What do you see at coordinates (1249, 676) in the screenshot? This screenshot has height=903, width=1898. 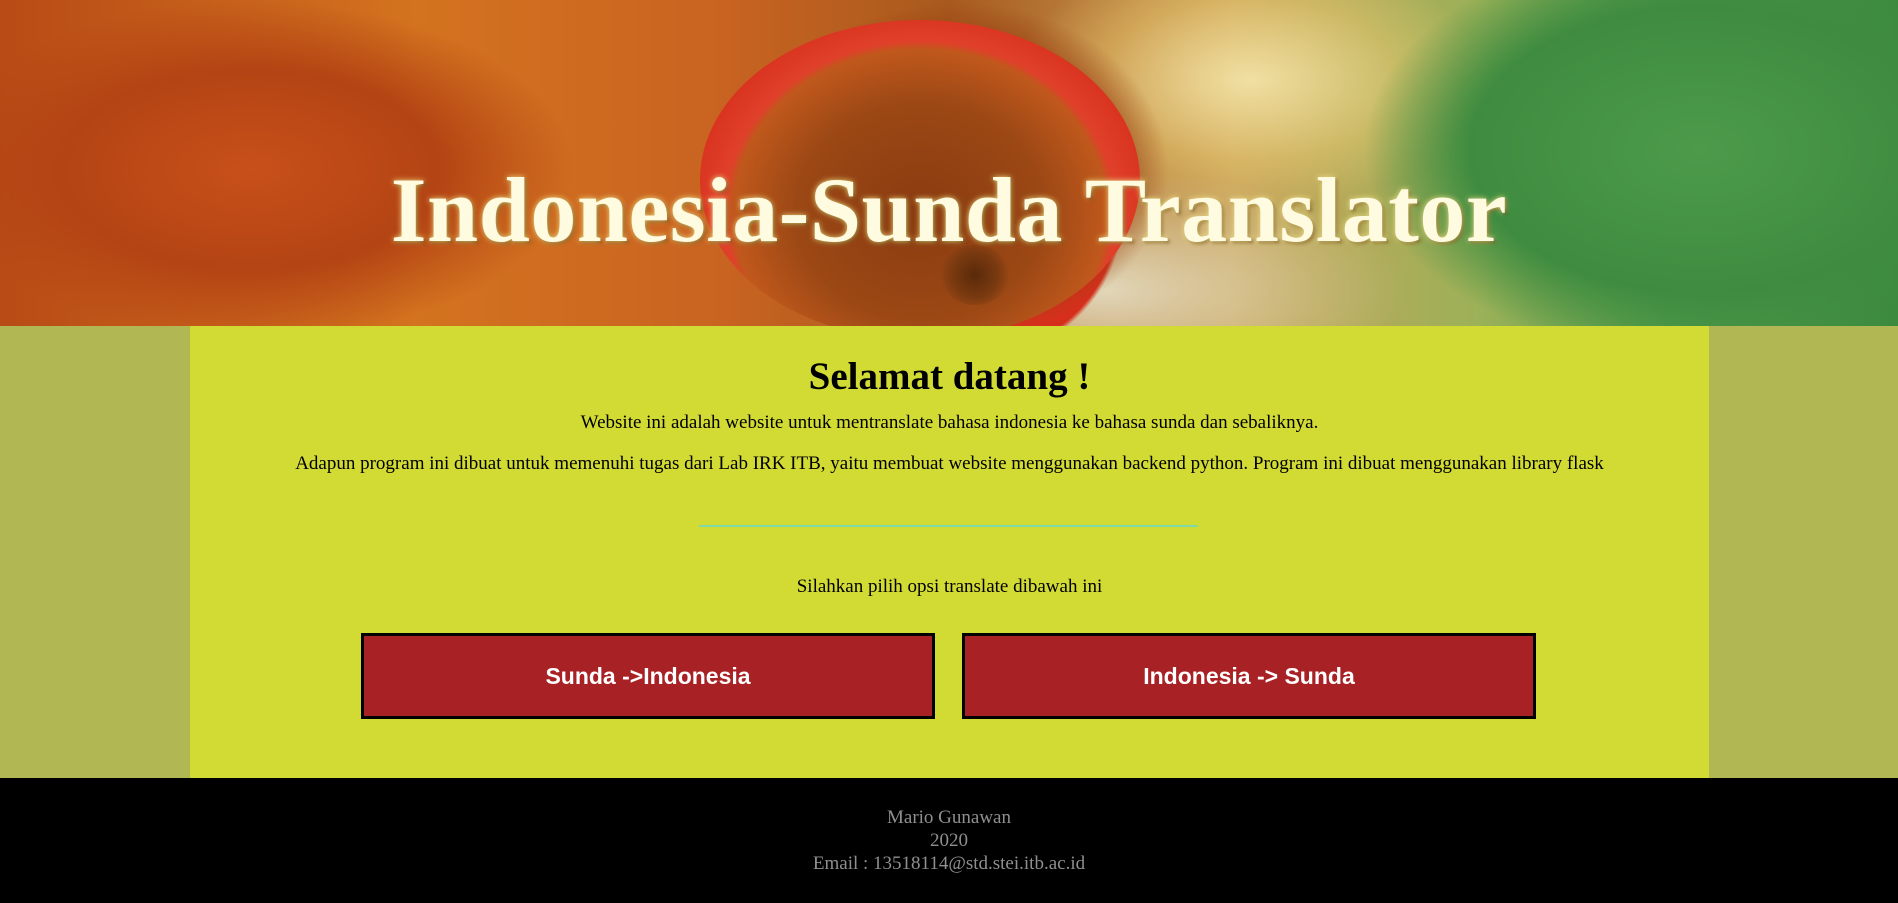 I see `indonesia-to-sunda-button: Indonesia -> Sunda` at bounding box center [1249, 676].